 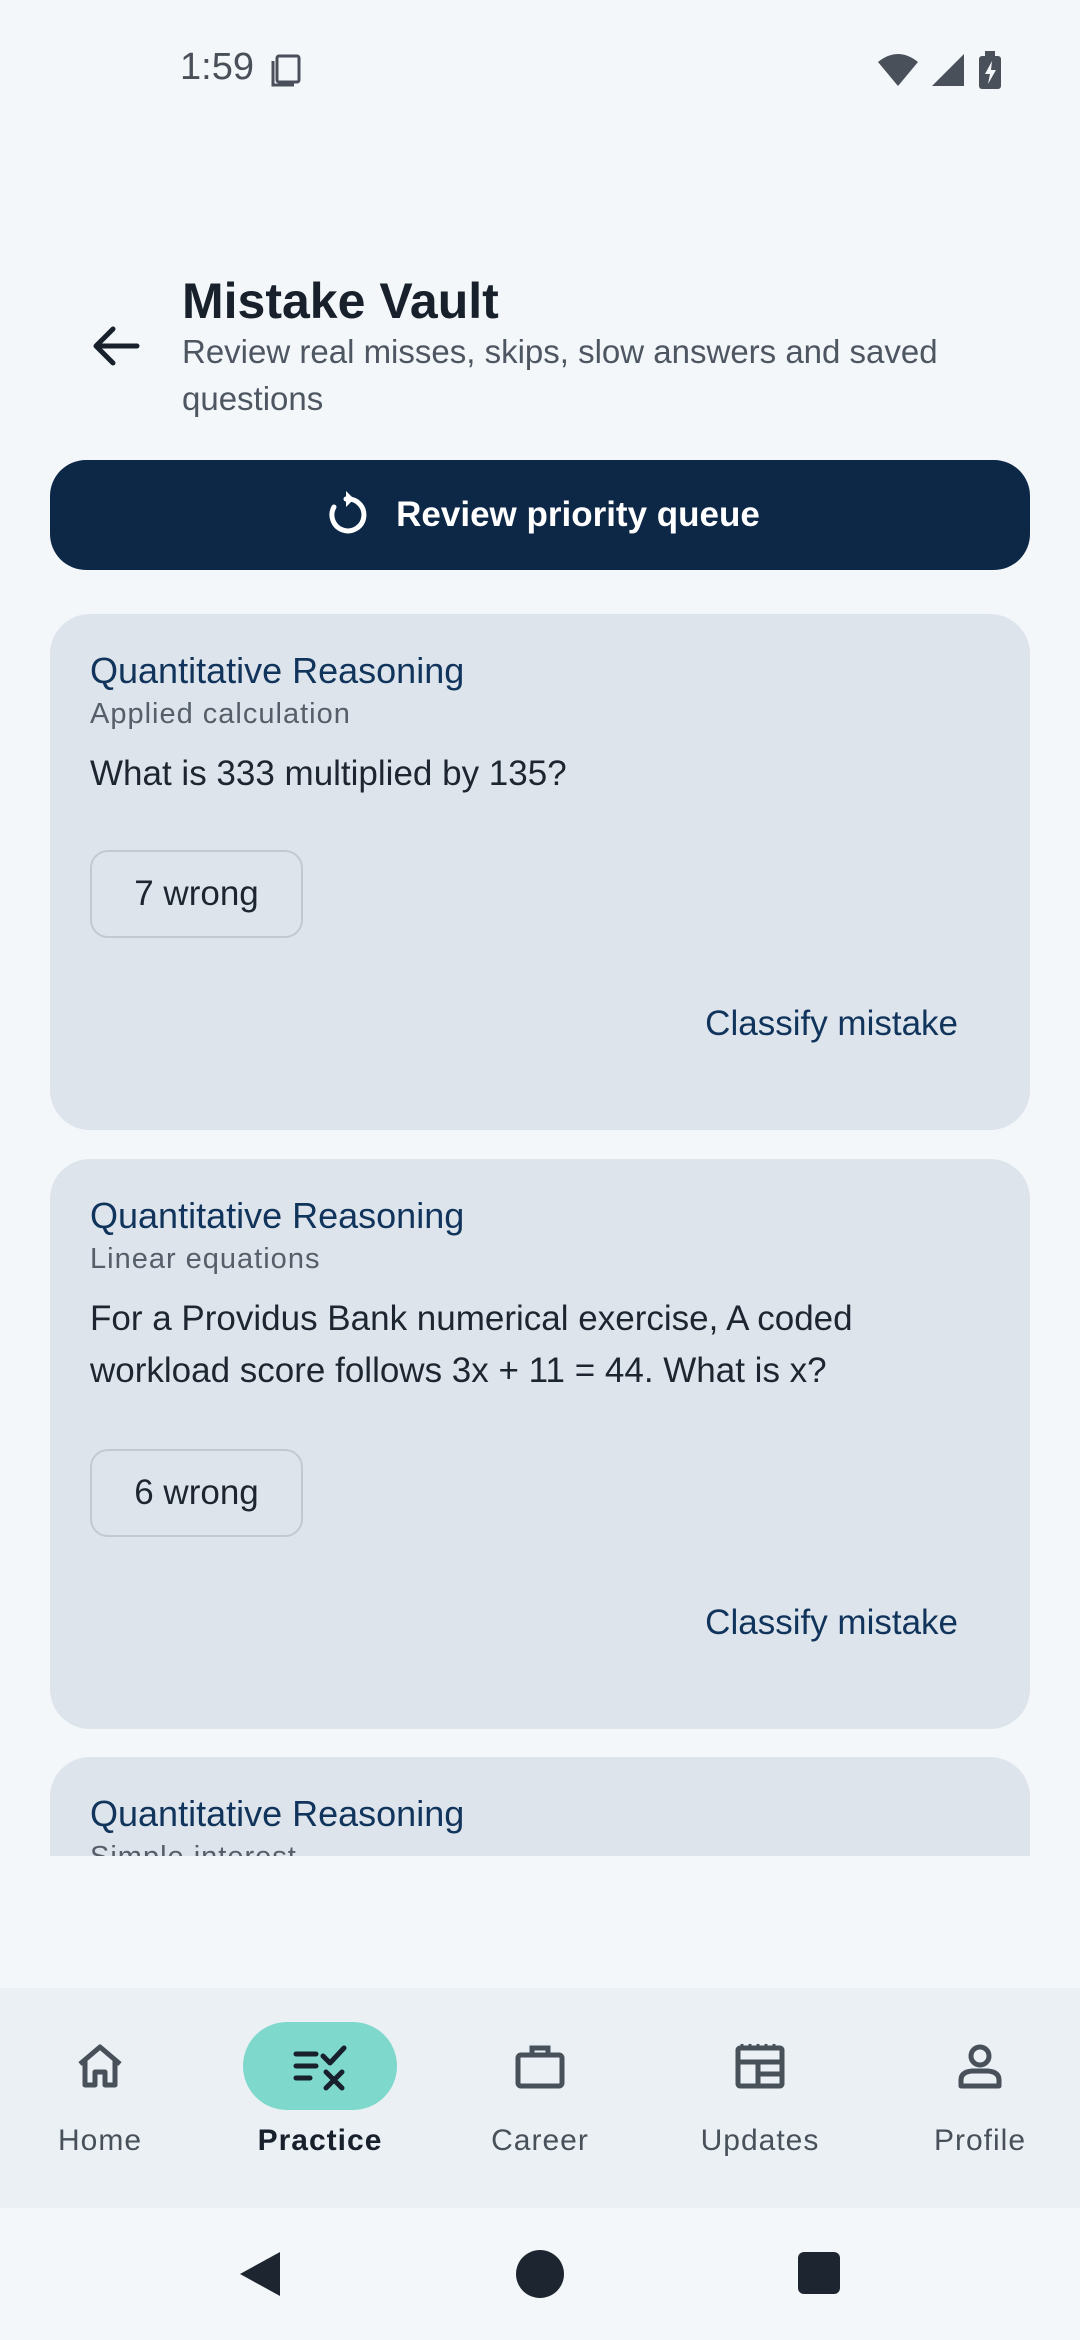 I want to click on practice-icon, so click(x=320, y=2068).